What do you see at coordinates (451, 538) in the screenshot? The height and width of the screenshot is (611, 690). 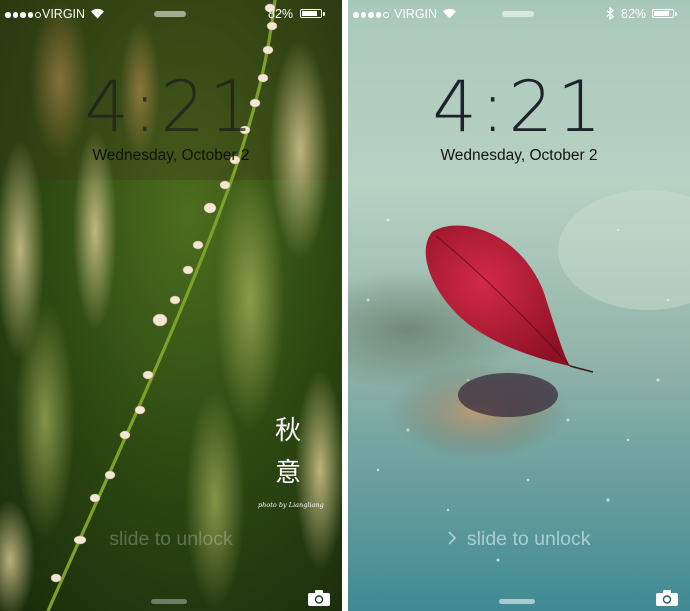 I see `chevron-right-icon` at bounding box center [451, 538].